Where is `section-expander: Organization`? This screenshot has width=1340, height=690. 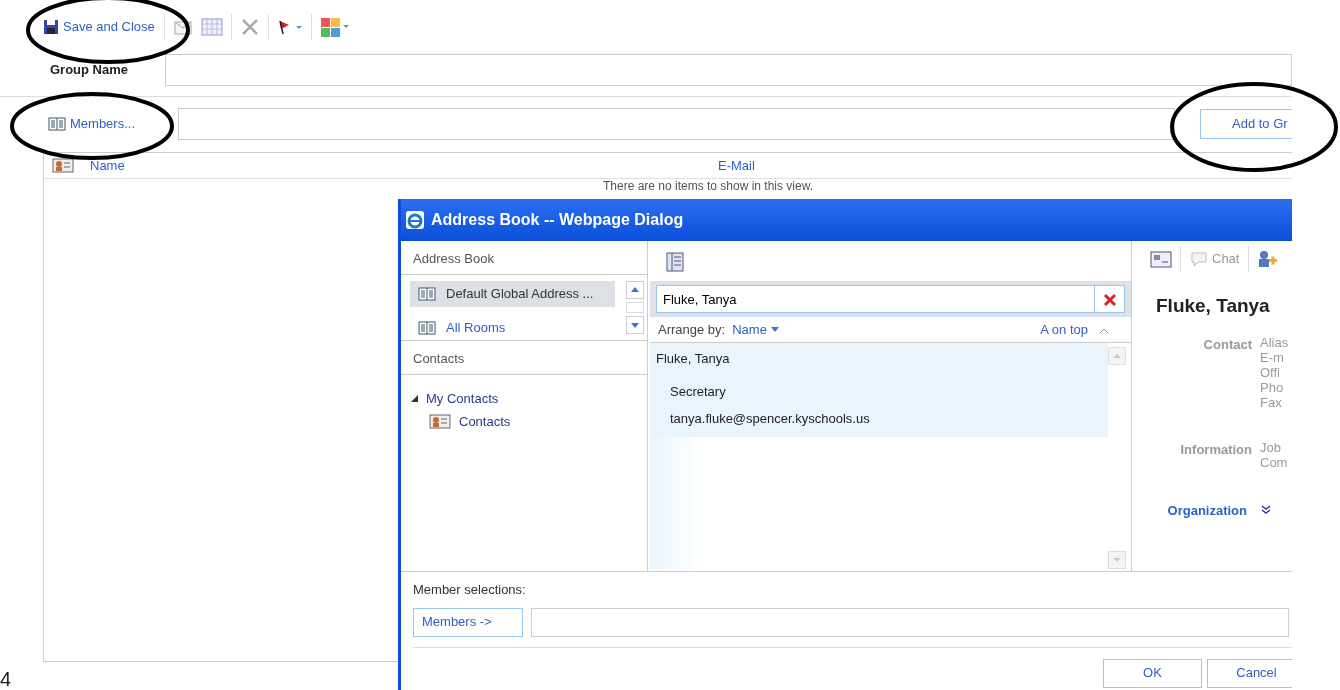 section-expander: Organization is located at coordinates (1203, 510).